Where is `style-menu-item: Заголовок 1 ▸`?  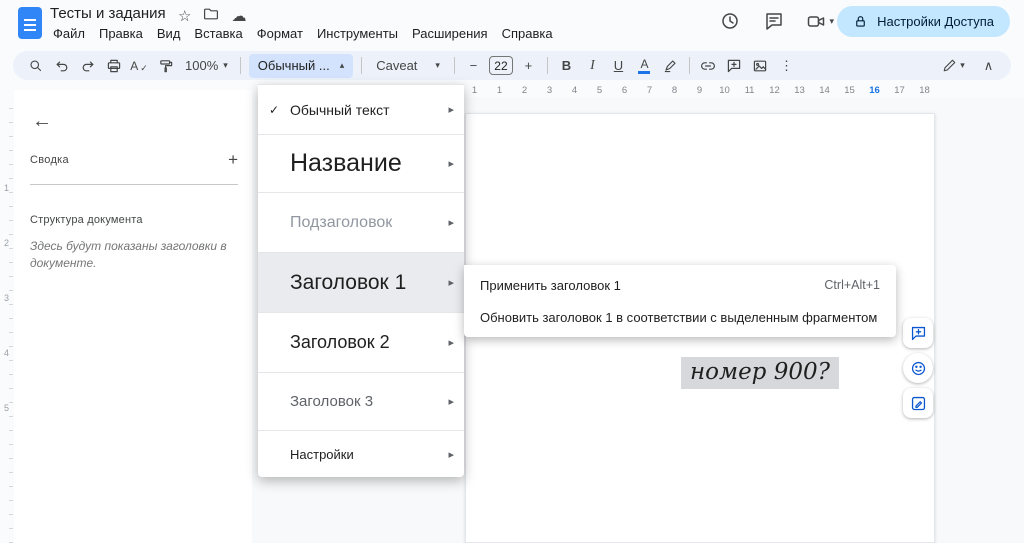
style-menu-item: Заголовок 1 ▸ is located at coordinates (361, 282).